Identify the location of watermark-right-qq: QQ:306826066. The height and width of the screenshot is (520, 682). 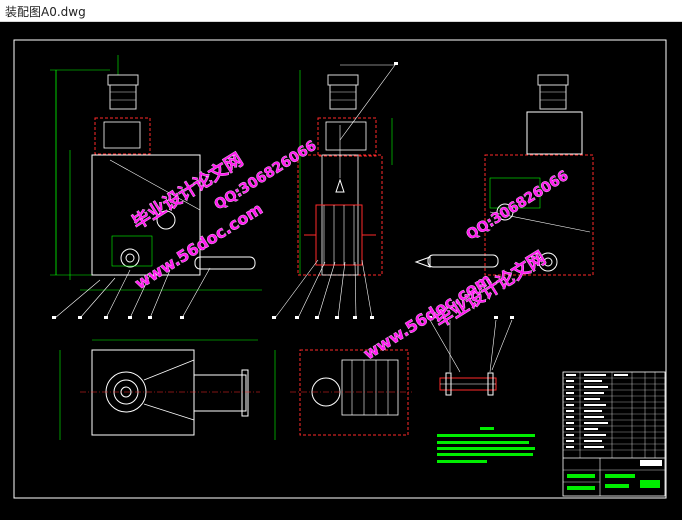
(517, 205).